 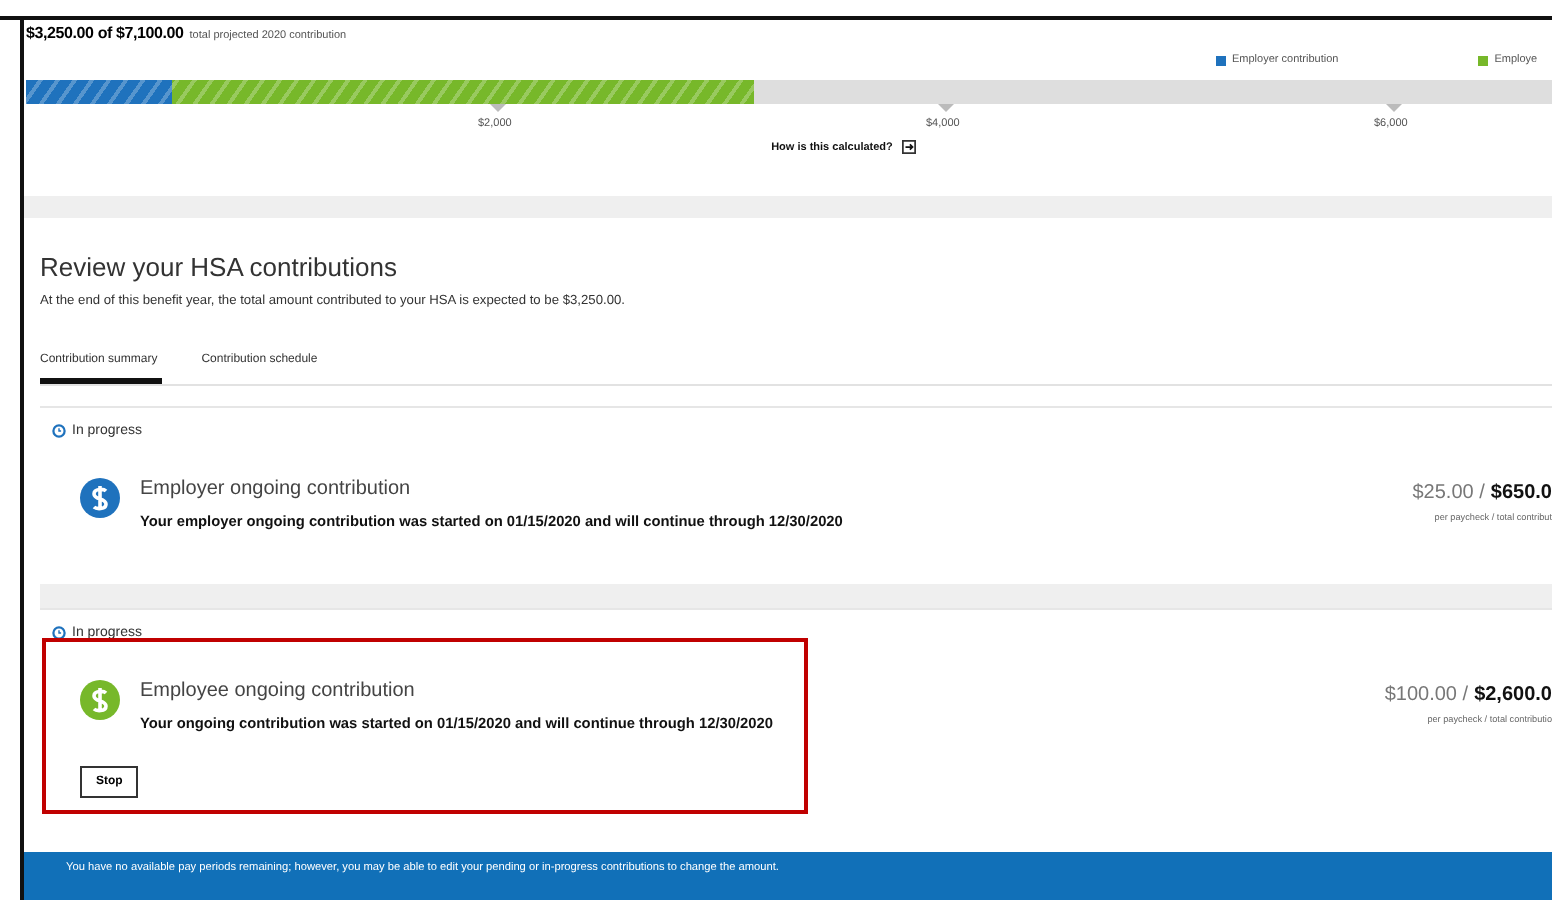 What do you see at coordinates (219, 267) in the screenshot?
I see `page-heading: Review your HSA contributions` at bounding box center [219, 267].